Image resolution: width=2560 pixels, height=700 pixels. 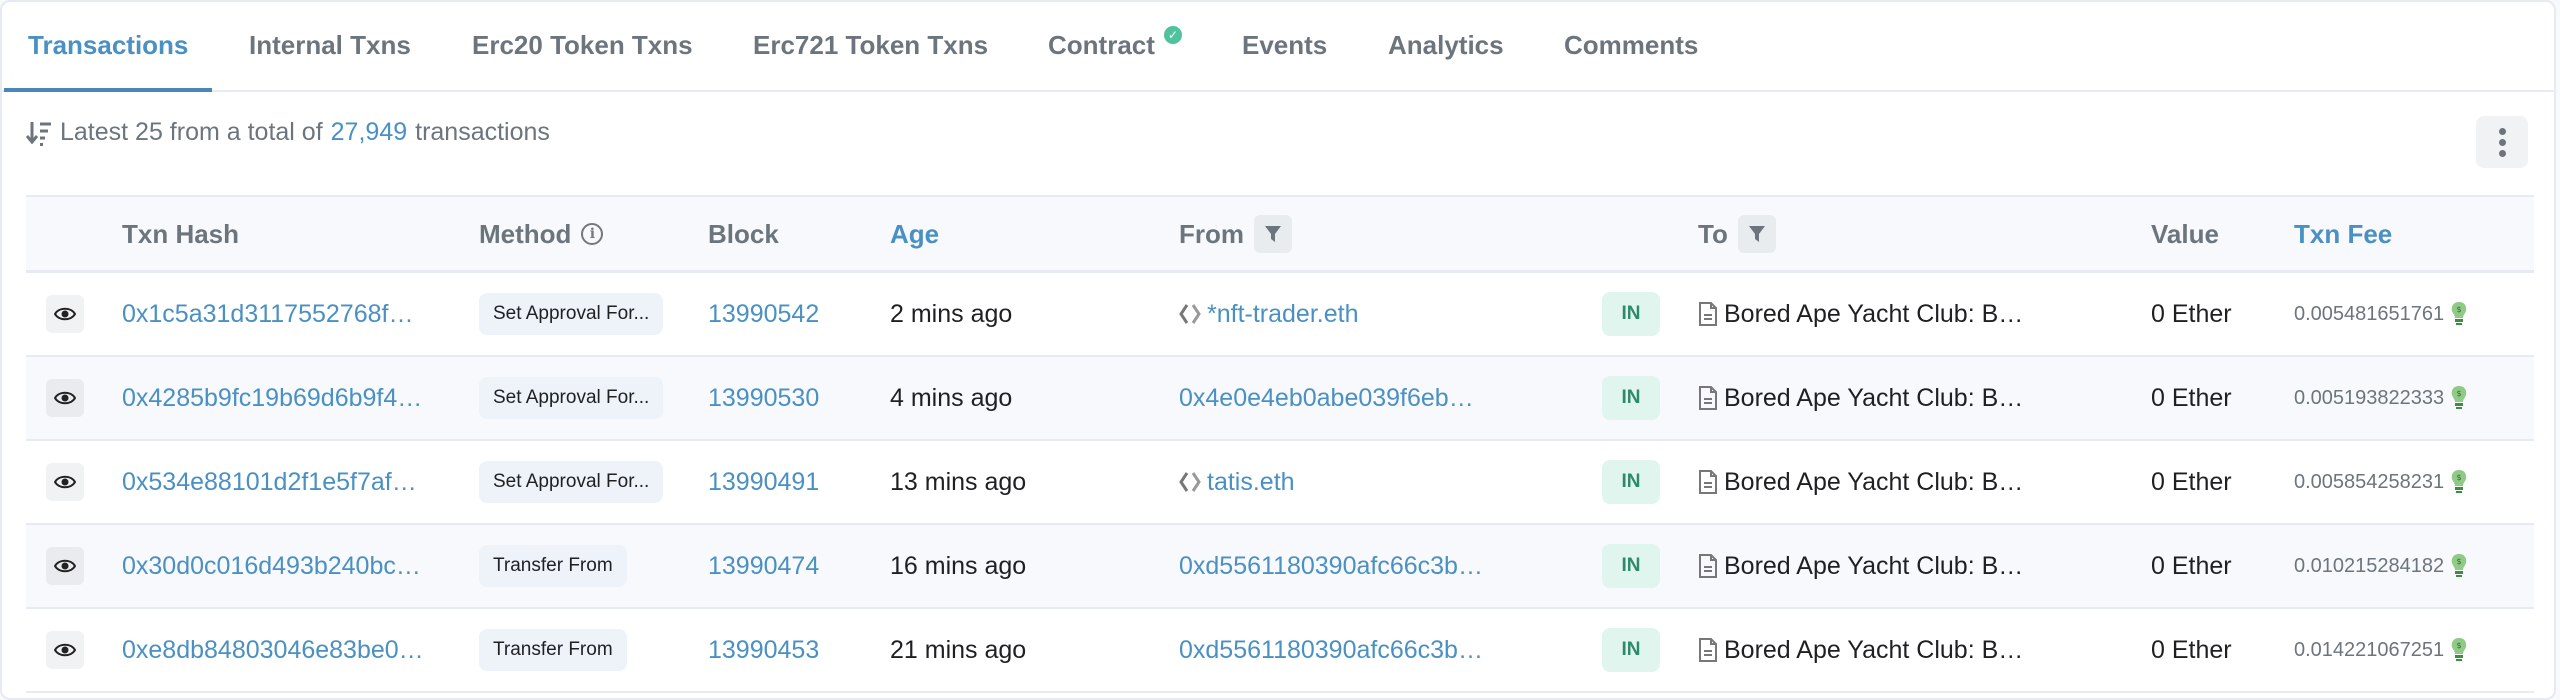 I want to click on more-options-button, so click(x=2502, y=142).